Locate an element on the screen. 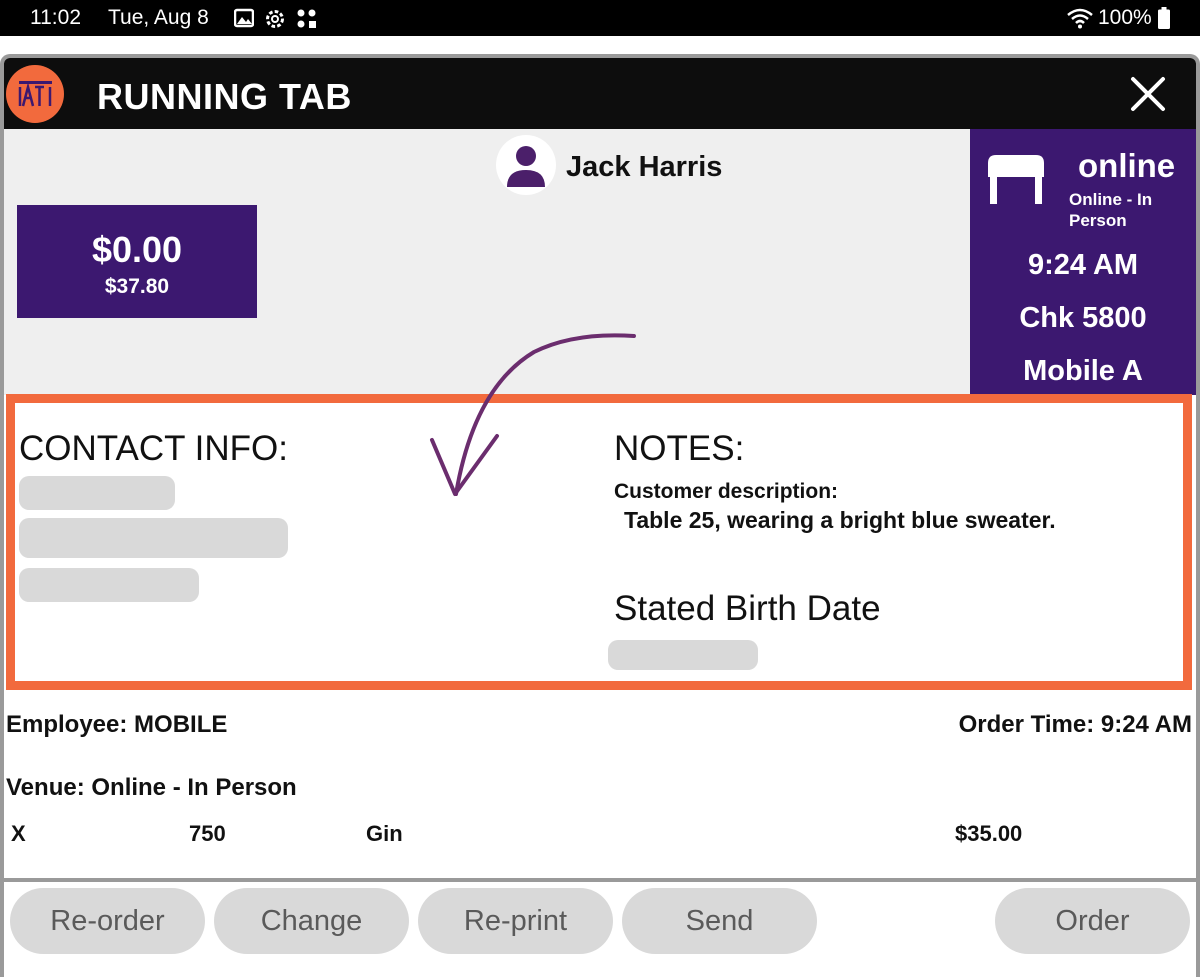 This screenshot has height=977, width=1200. wifi-icon is located at coordinates (1080, 18).